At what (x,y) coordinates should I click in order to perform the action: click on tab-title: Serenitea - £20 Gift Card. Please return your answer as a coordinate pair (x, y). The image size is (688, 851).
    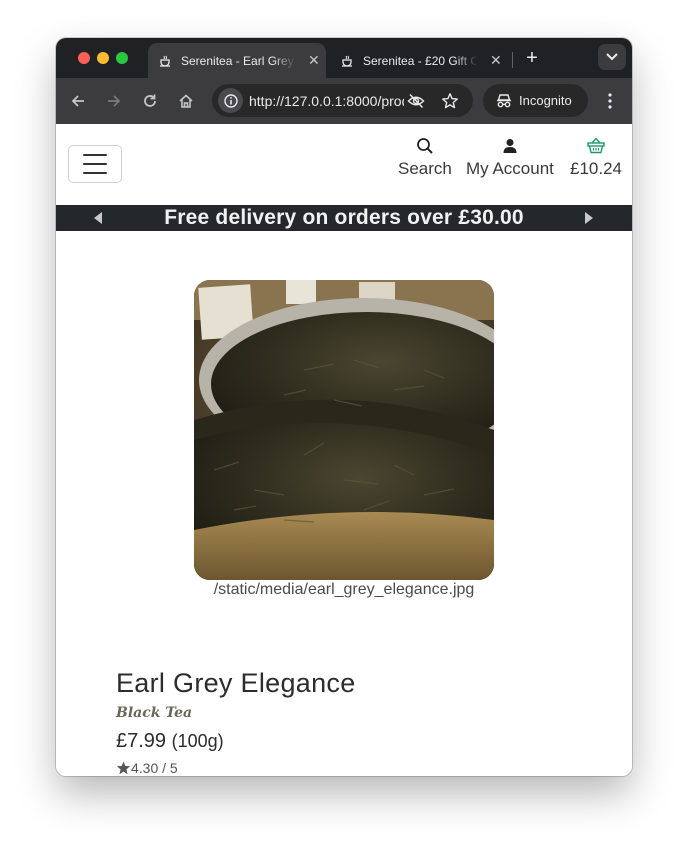
    Looking at the image, I should click on (420, 60).